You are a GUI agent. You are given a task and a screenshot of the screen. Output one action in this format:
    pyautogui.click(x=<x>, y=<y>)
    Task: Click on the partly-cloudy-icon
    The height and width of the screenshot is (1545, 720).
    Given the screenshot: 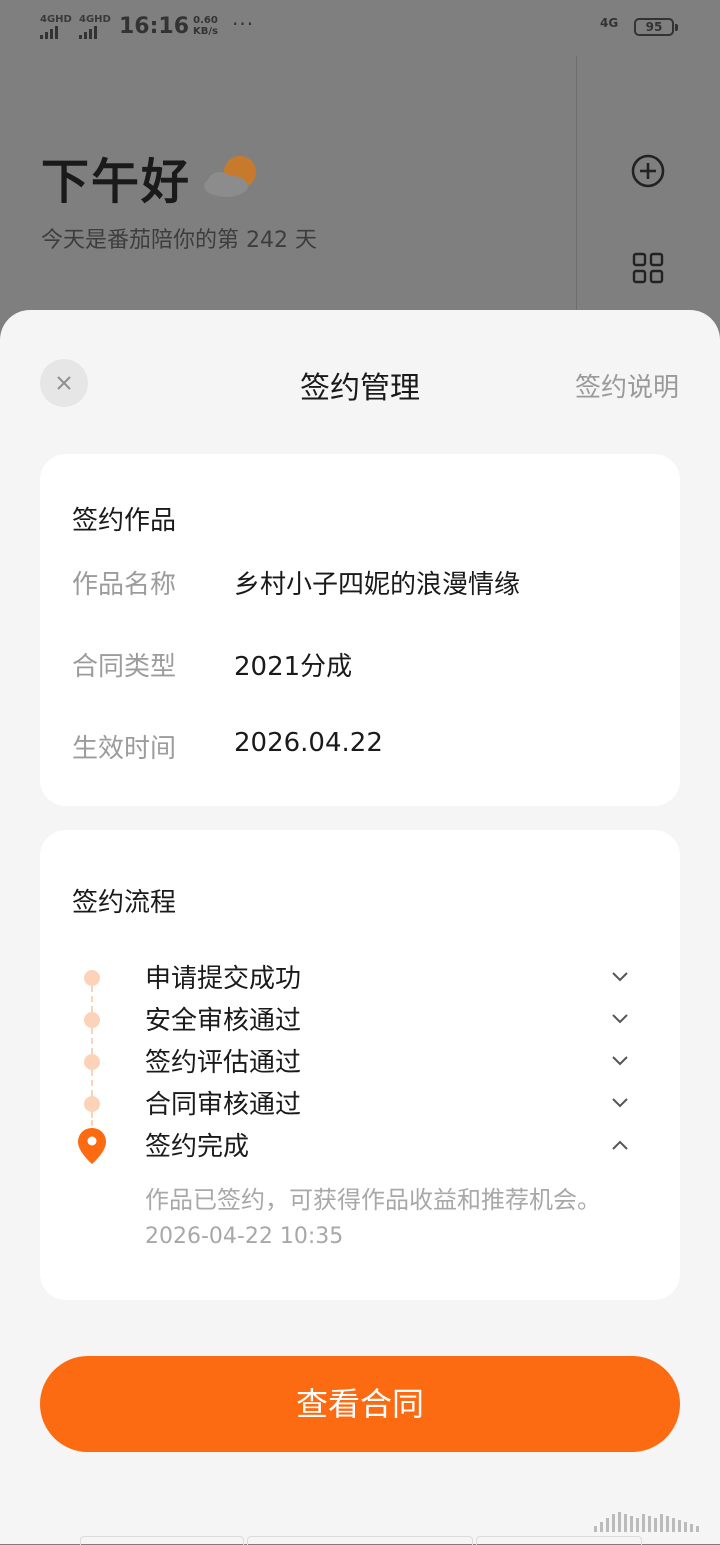 What is the action you would take?
    pyautogui.click(x=230, y=176)
    